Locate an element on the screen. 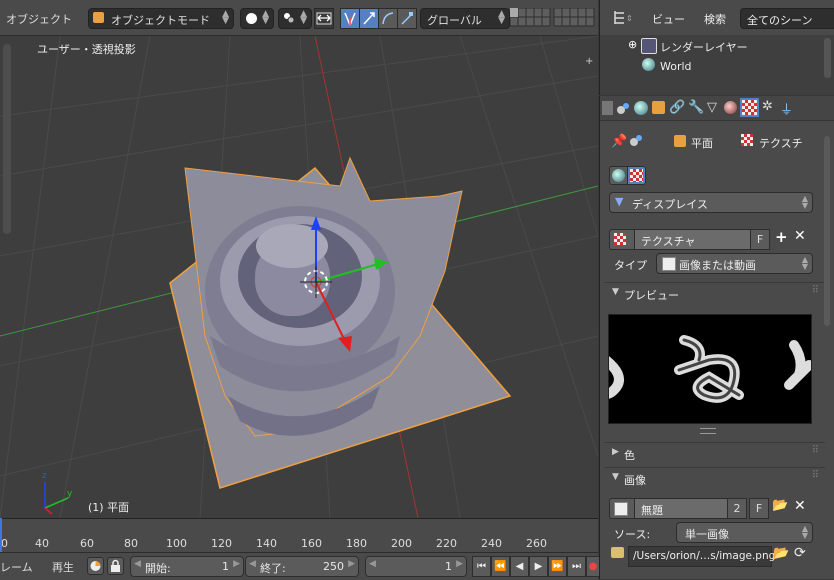  translate-manipulator-button is located at coordinates (350, 18).